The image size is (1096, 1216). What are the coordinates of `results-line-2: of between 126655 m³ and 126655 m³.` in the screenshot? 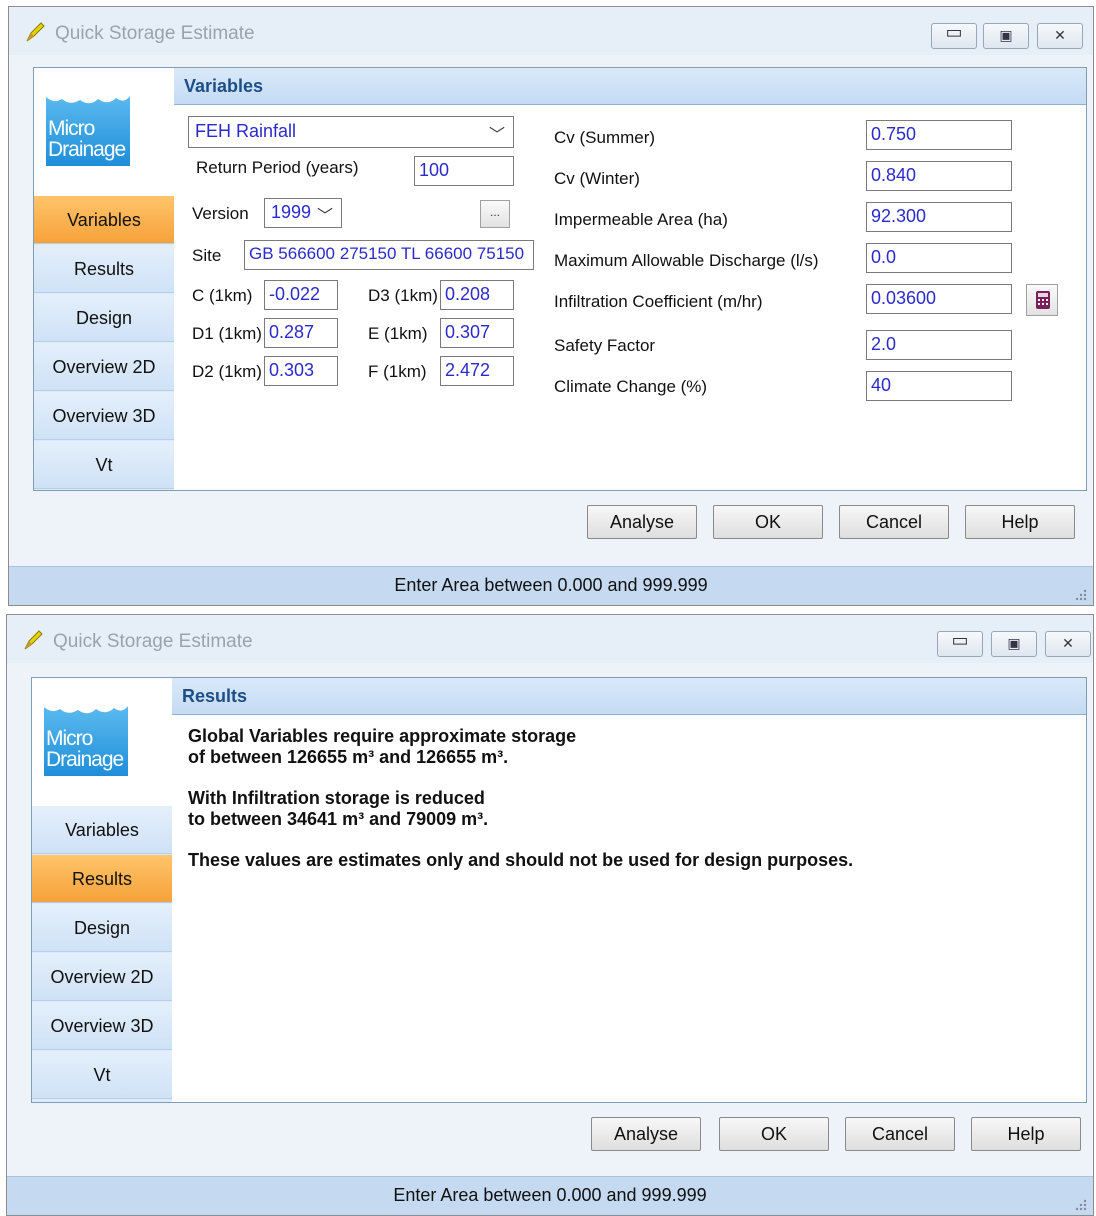 It's located at (348, 757).